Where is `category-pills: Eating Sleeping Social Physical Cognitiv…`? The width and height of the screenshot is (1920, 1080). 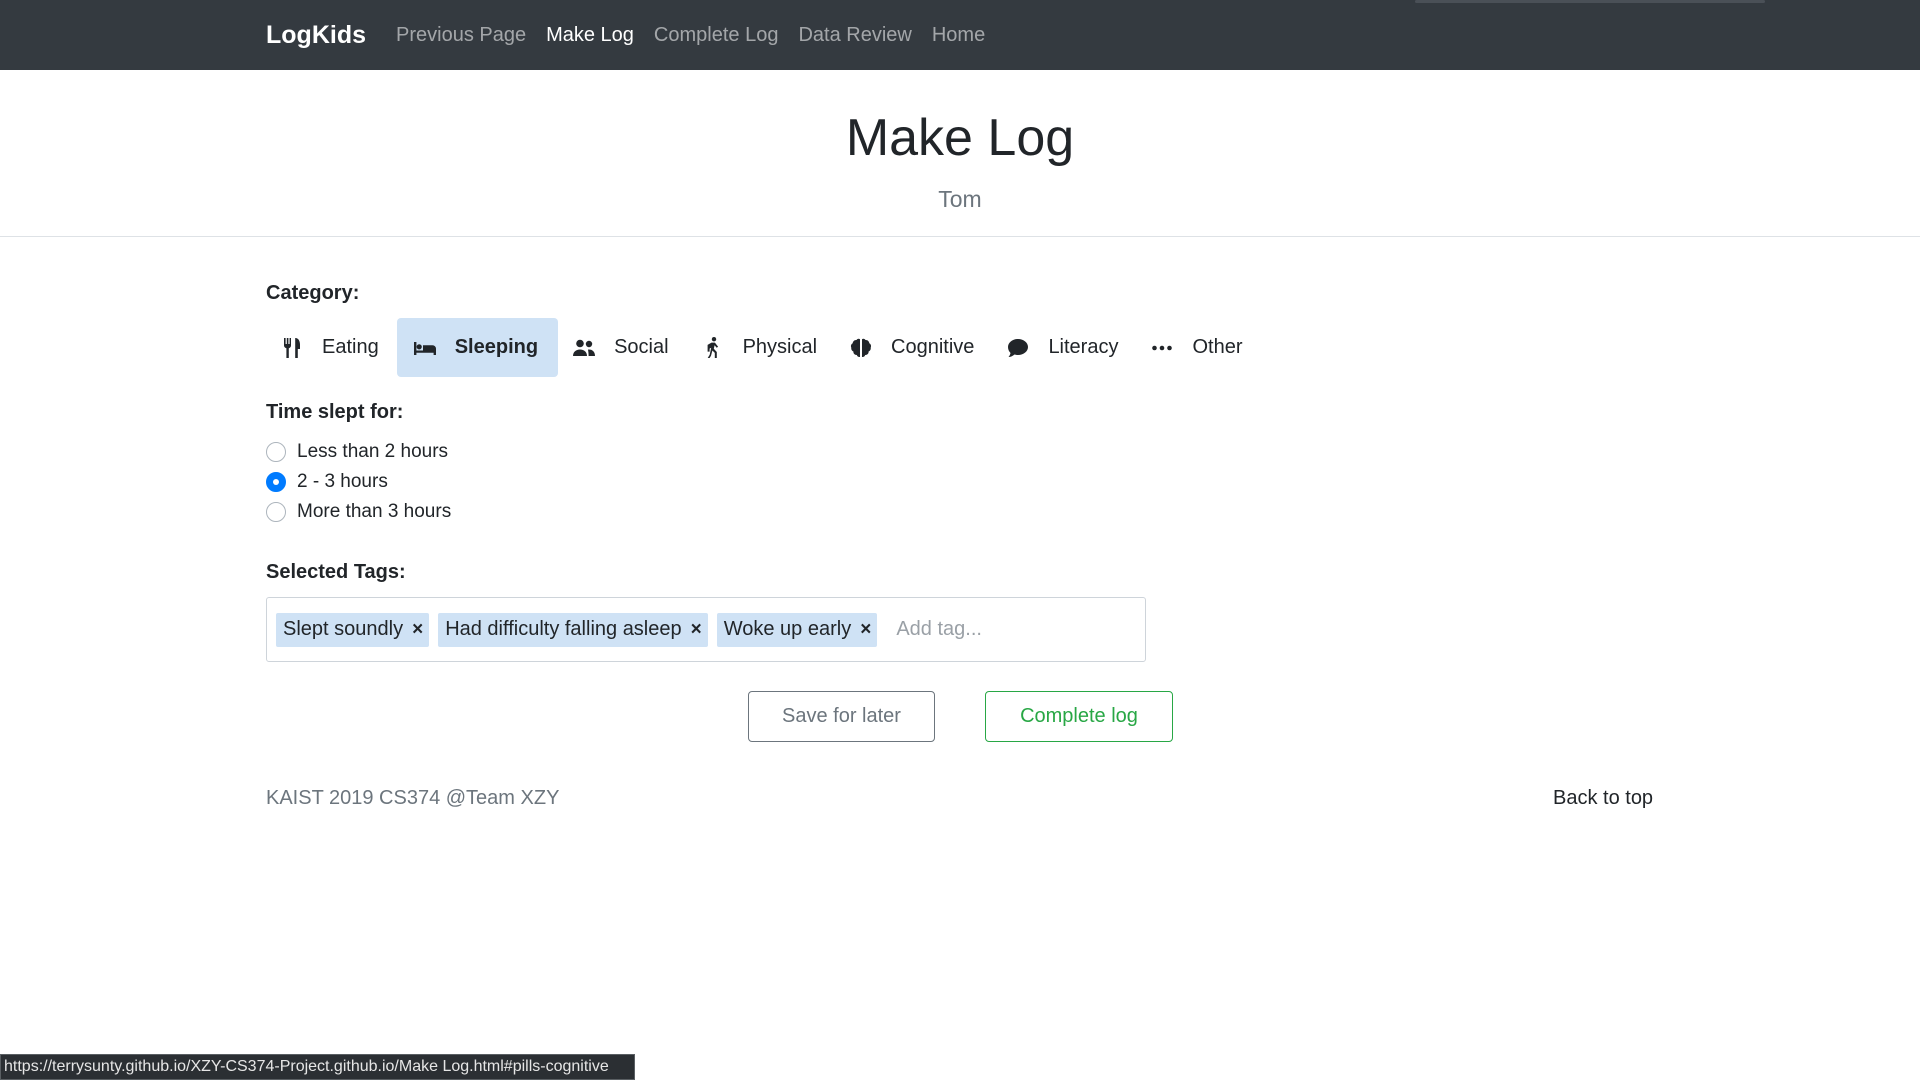 category-pills: Eating Sleeping Social Physical Cognitiv… is located at coordinates (763, 347).